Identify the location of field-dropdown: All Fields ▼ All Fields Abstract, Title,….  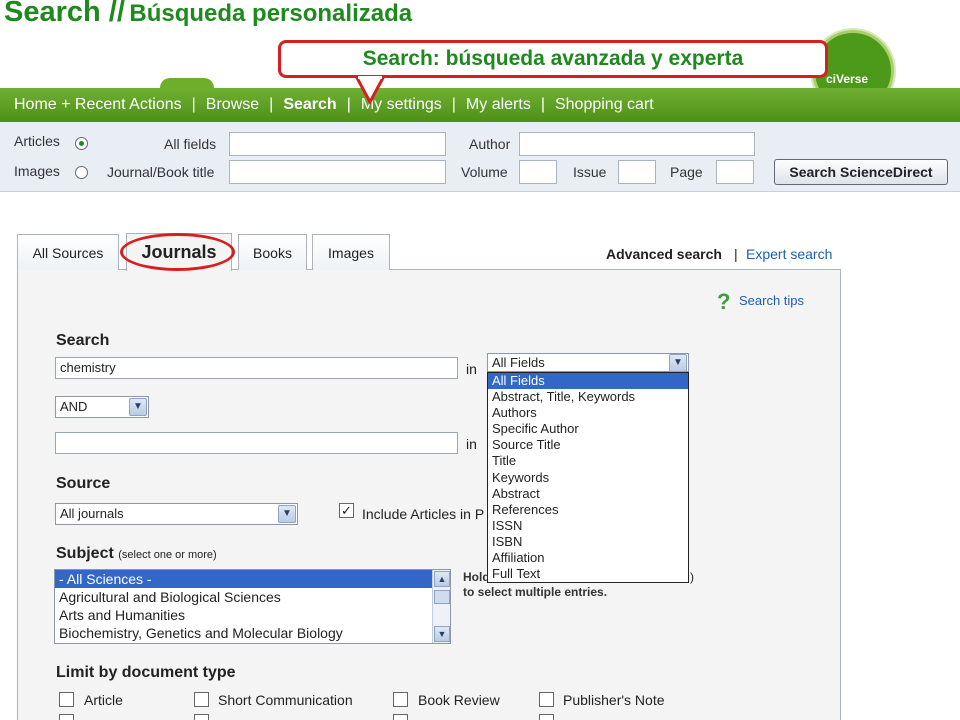
(588, 468).